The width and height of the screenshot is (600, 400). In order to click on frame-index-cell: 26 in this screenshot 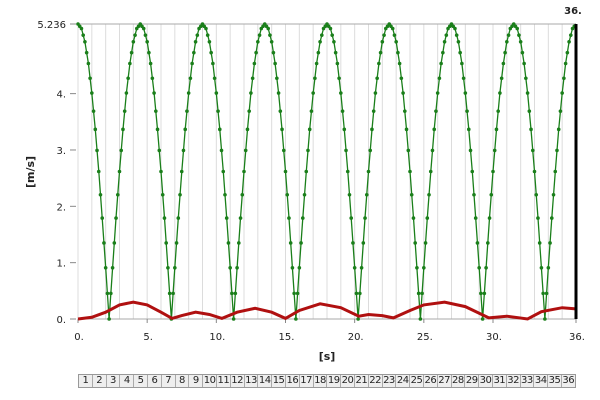, I will do `click(431, 381)`.